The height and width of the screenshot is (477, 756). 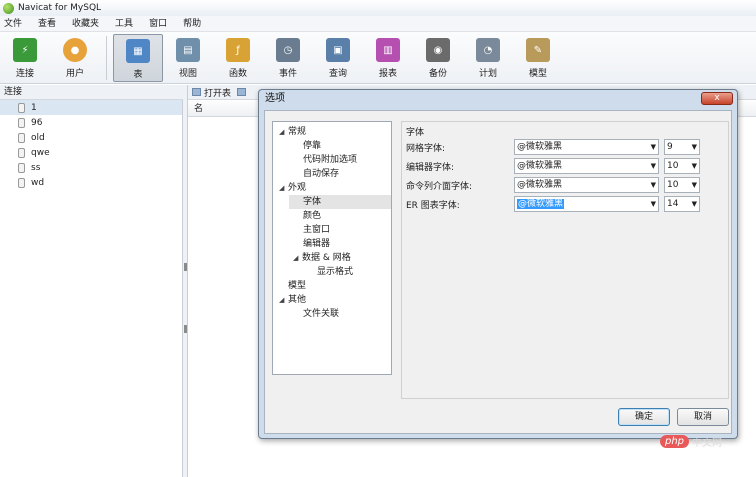 I want to click on grid-font-select: @微软雅黑 ▼, so click(x=586, y=147).